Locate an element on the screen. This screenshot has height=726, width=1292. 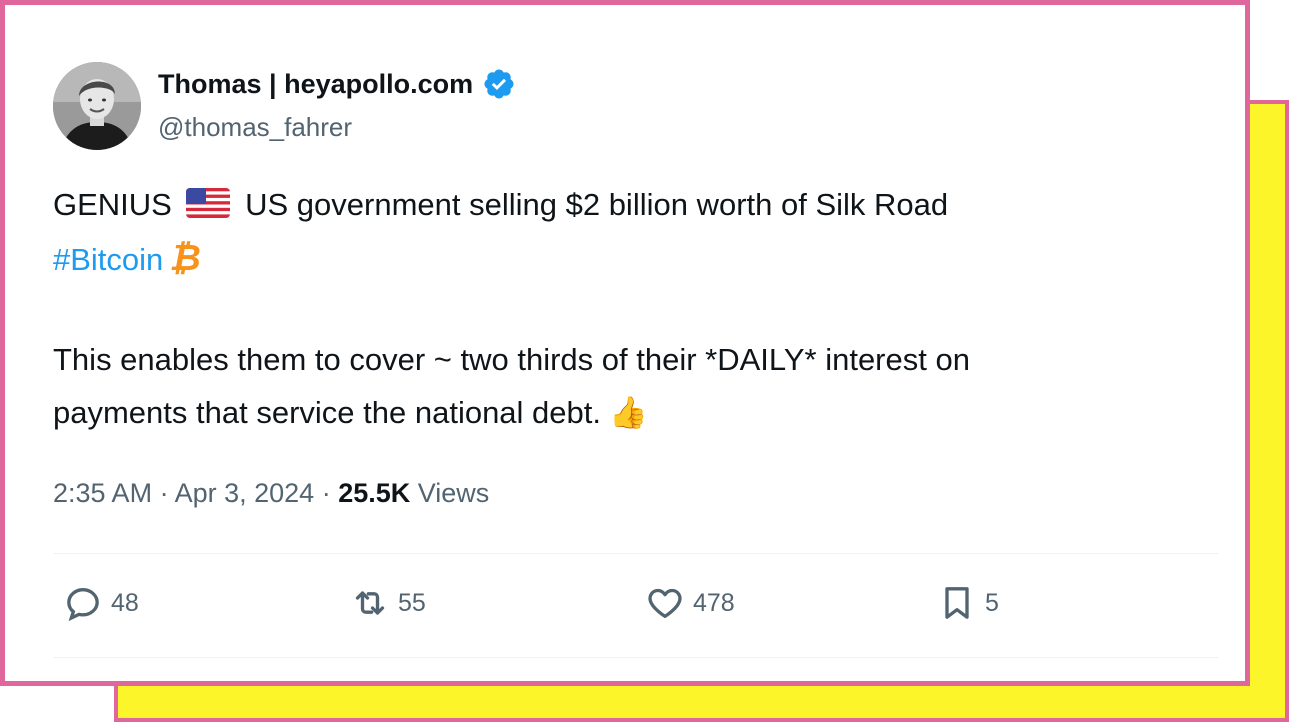
avatar-photo is located at coordinates (97, 106).